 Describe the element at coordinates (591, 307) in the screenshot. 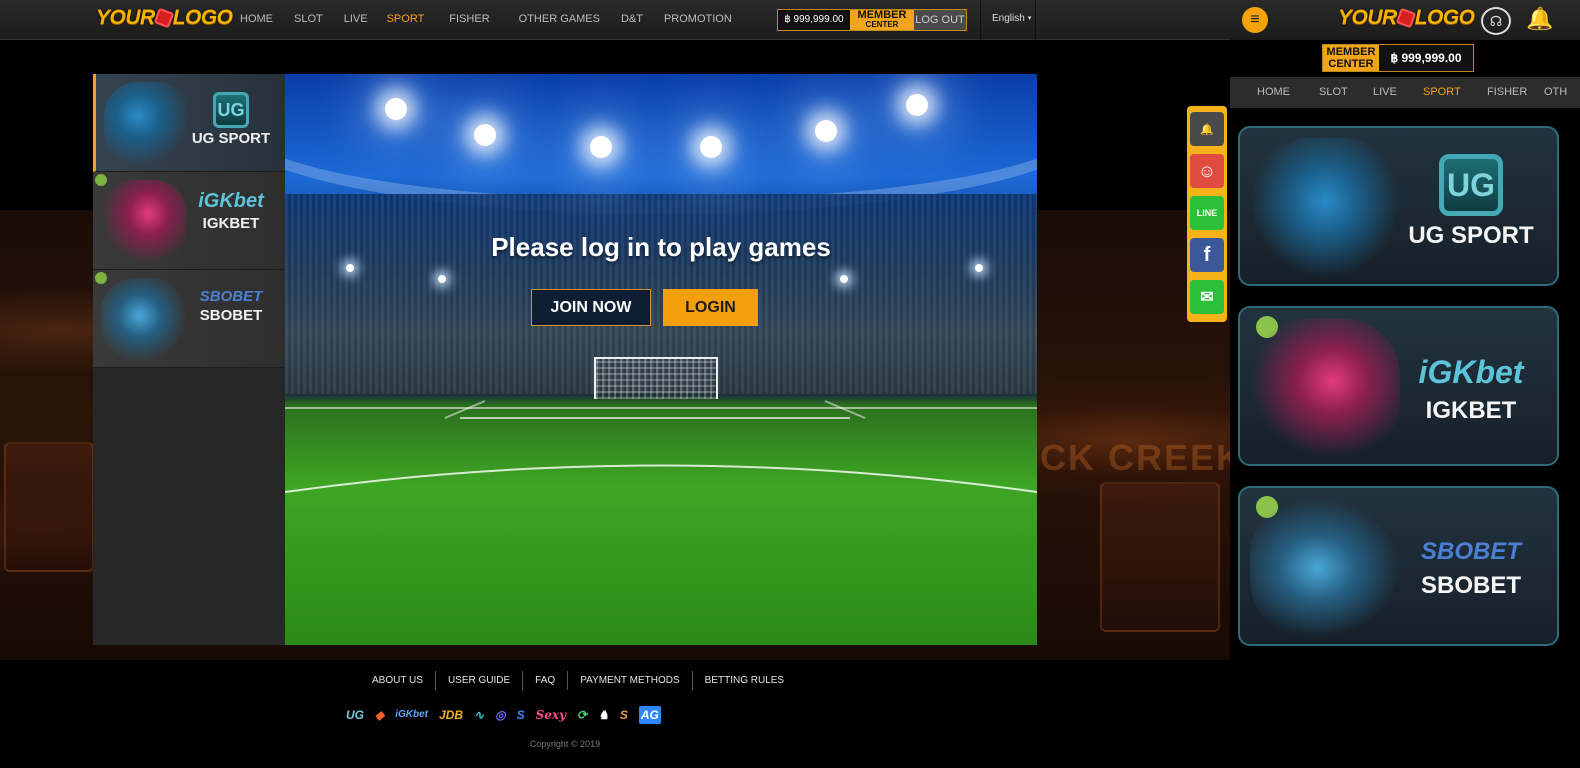

I see `join-now-button: JOIN NOW` at that location.